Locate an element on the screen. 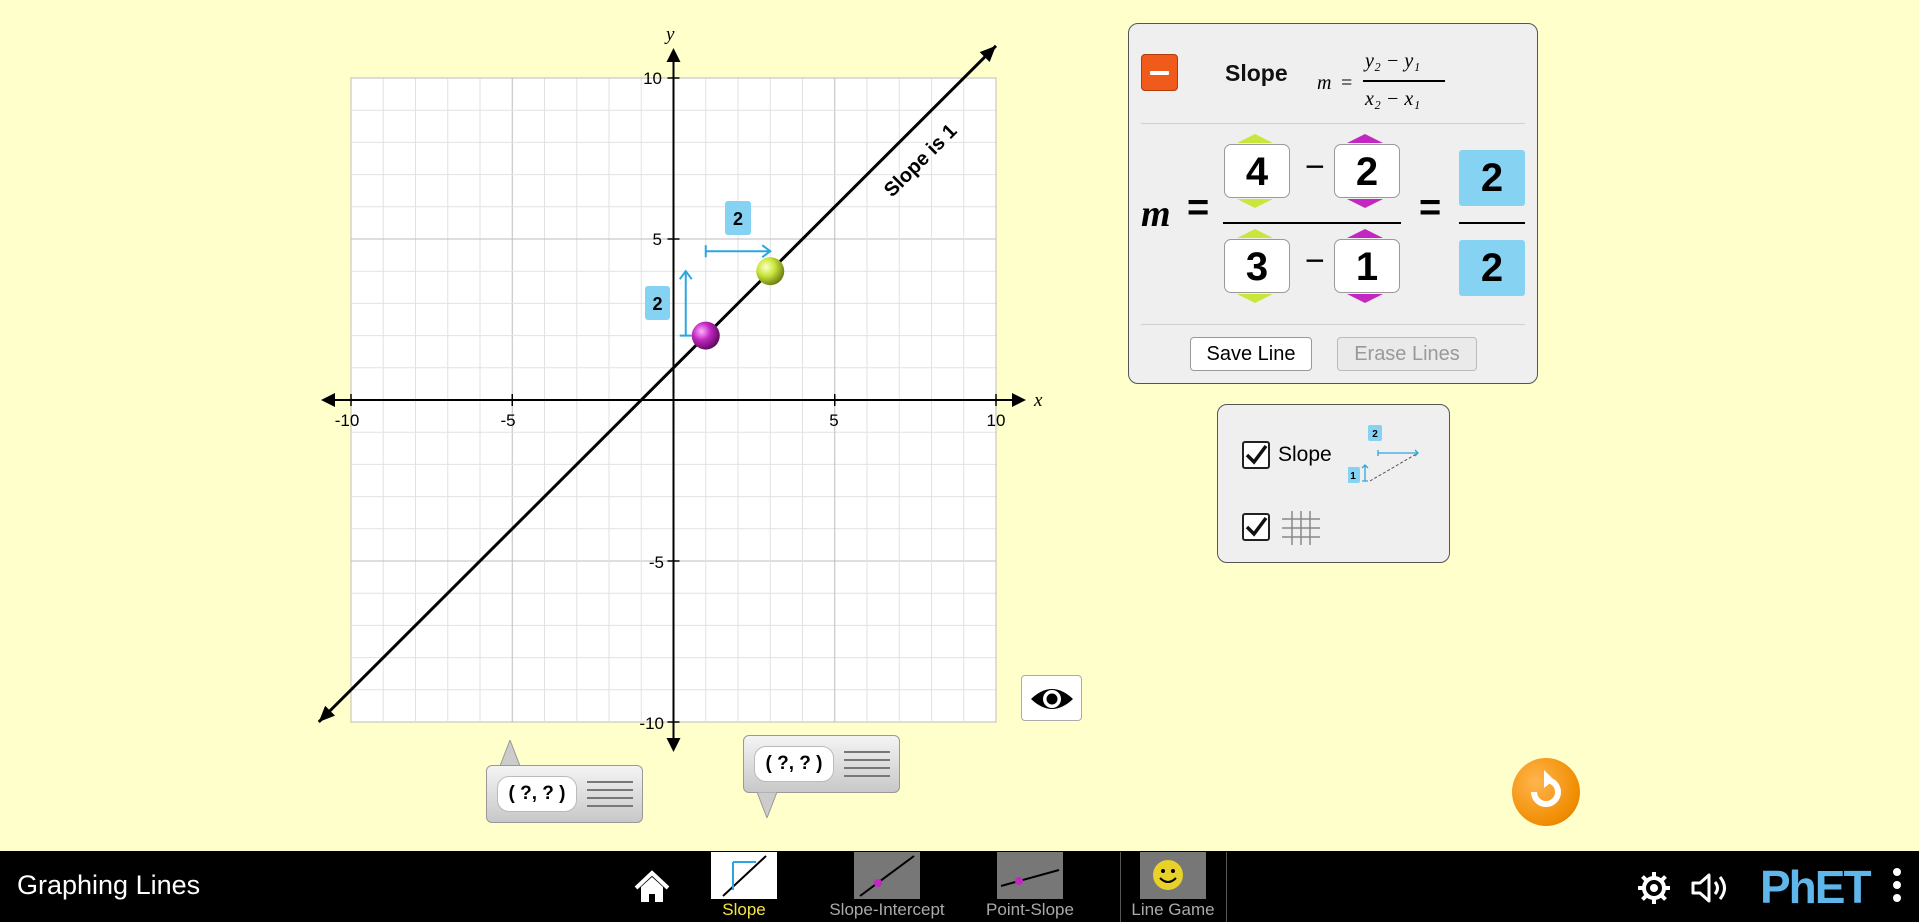 This screenshot has height=922, width=1919. tab-line-game-label: Line Game is located at coordinates (1173, 910).